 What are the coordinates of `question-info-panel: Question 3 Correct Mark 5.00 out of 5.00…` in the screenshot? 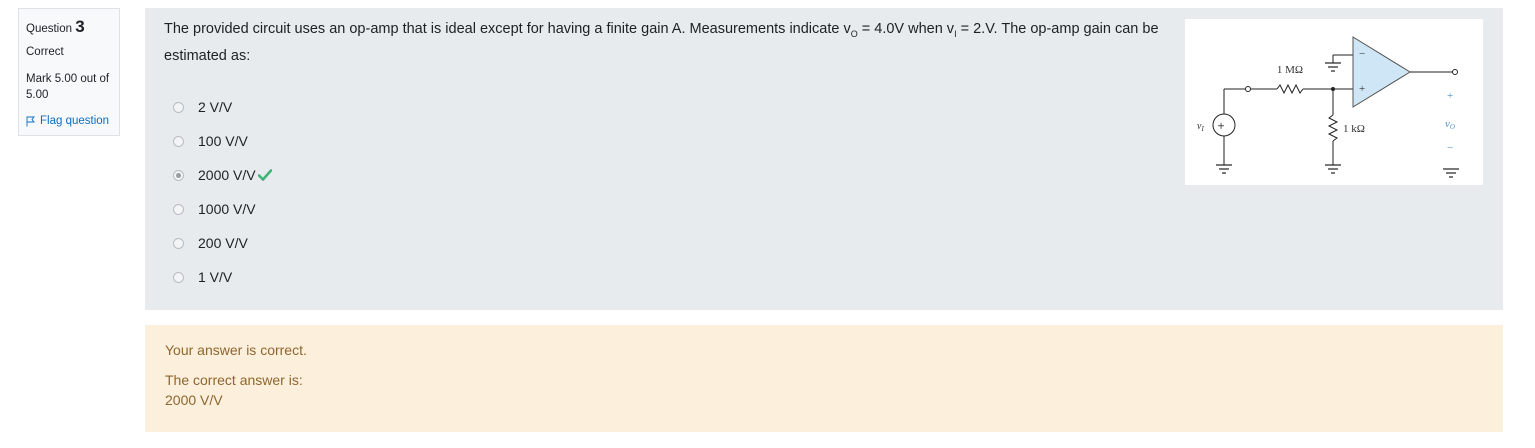 It's located at (69, 72).